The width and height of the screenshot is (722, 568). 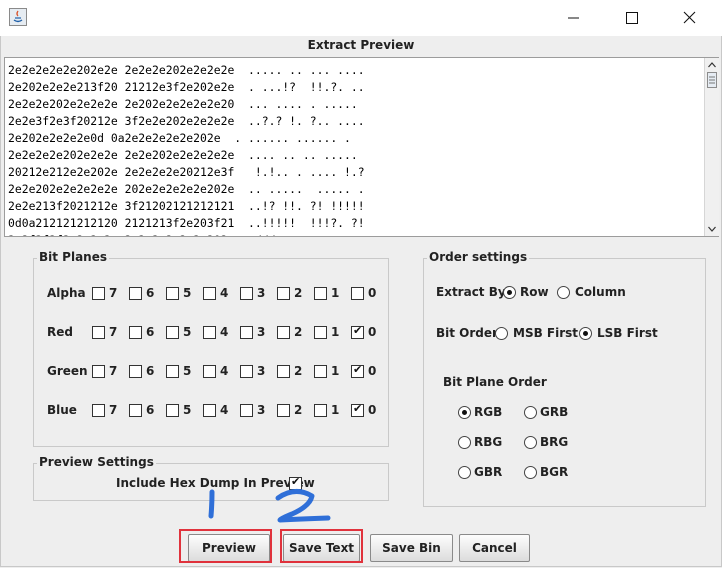 I want to click on blue-bit-2-label: 2, so click(x=298, y=410).